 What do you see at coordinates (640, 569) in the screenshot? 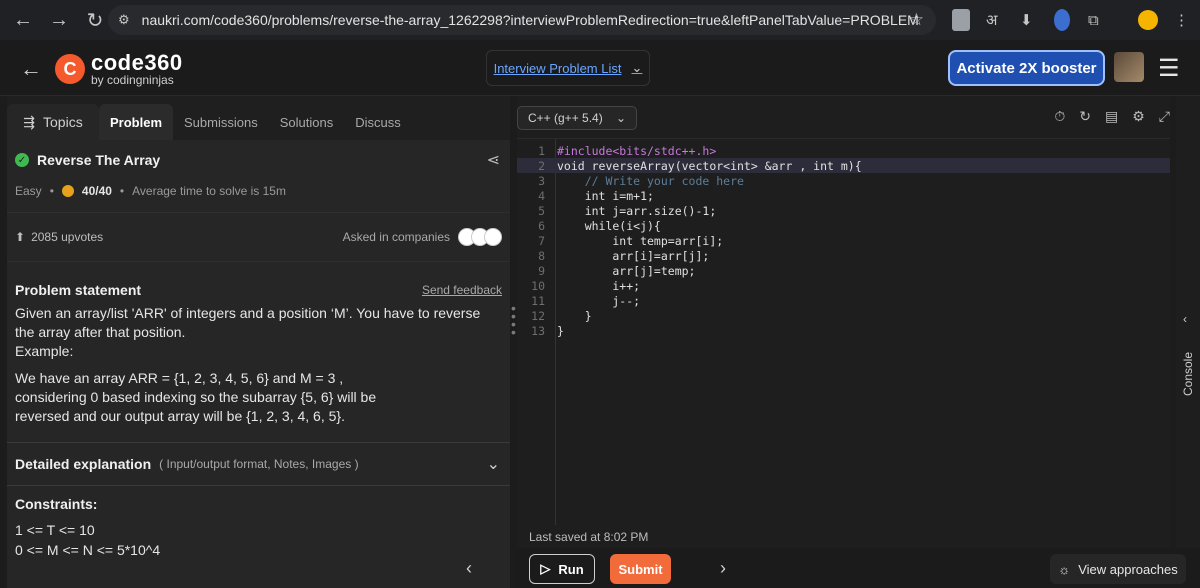
I see `submit-button: Submit` at bounding box center [640, 569].